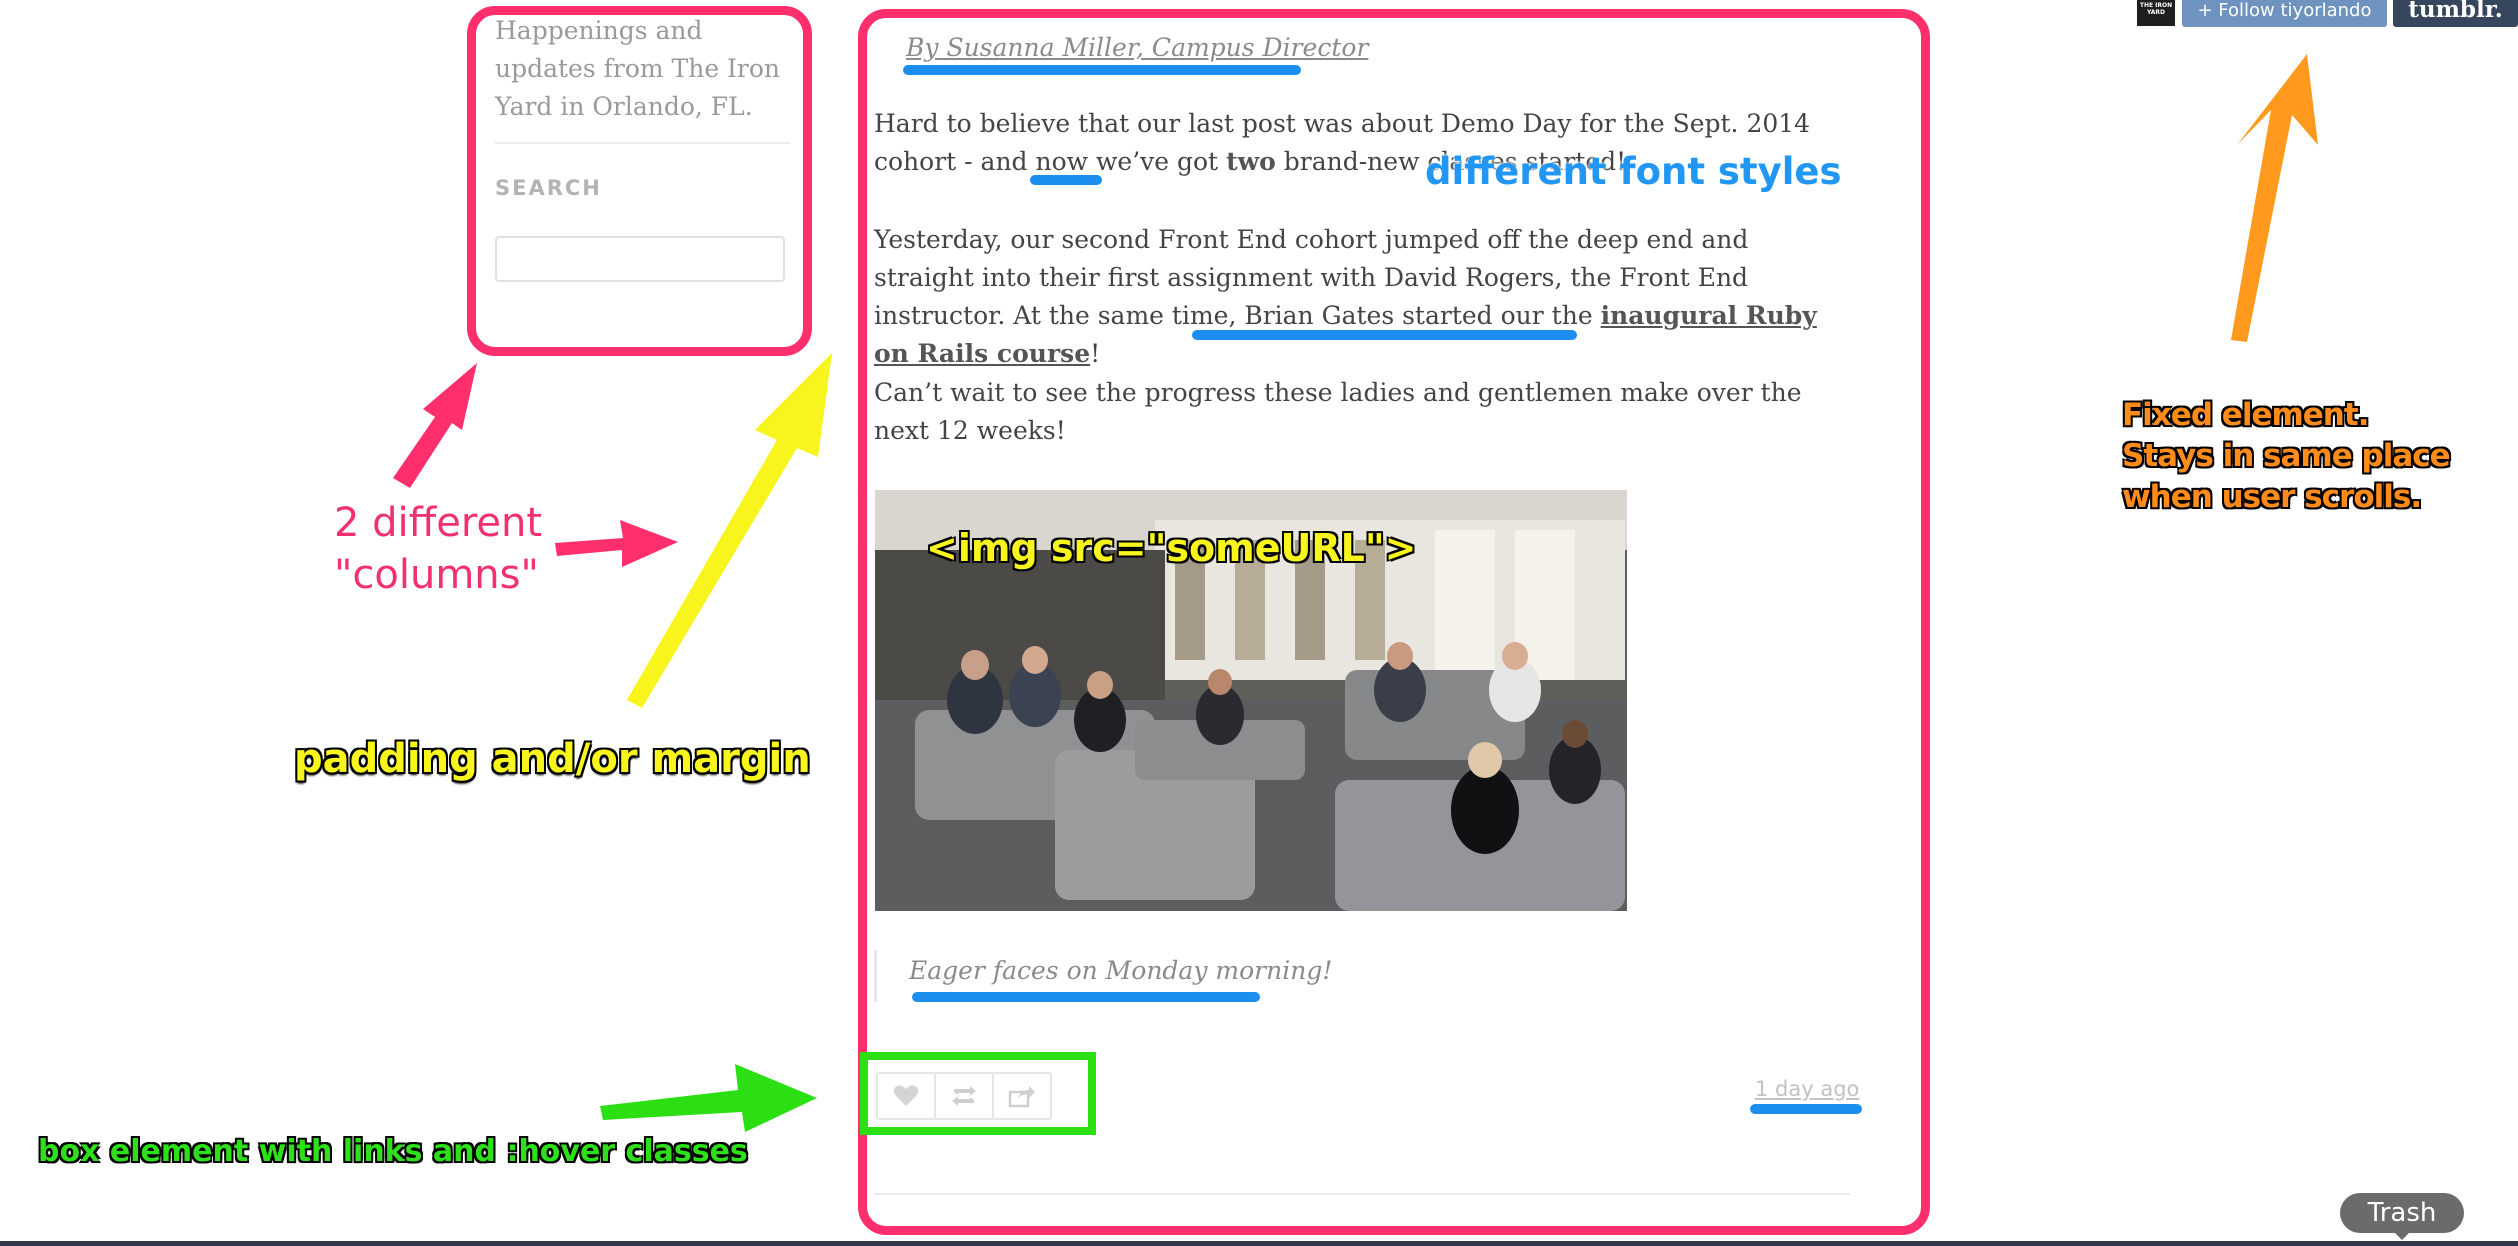 This screenshot has height=1246, width=2518. I want to click on iron-yard-logo: THE IRON YARD, so click(2156, 13).